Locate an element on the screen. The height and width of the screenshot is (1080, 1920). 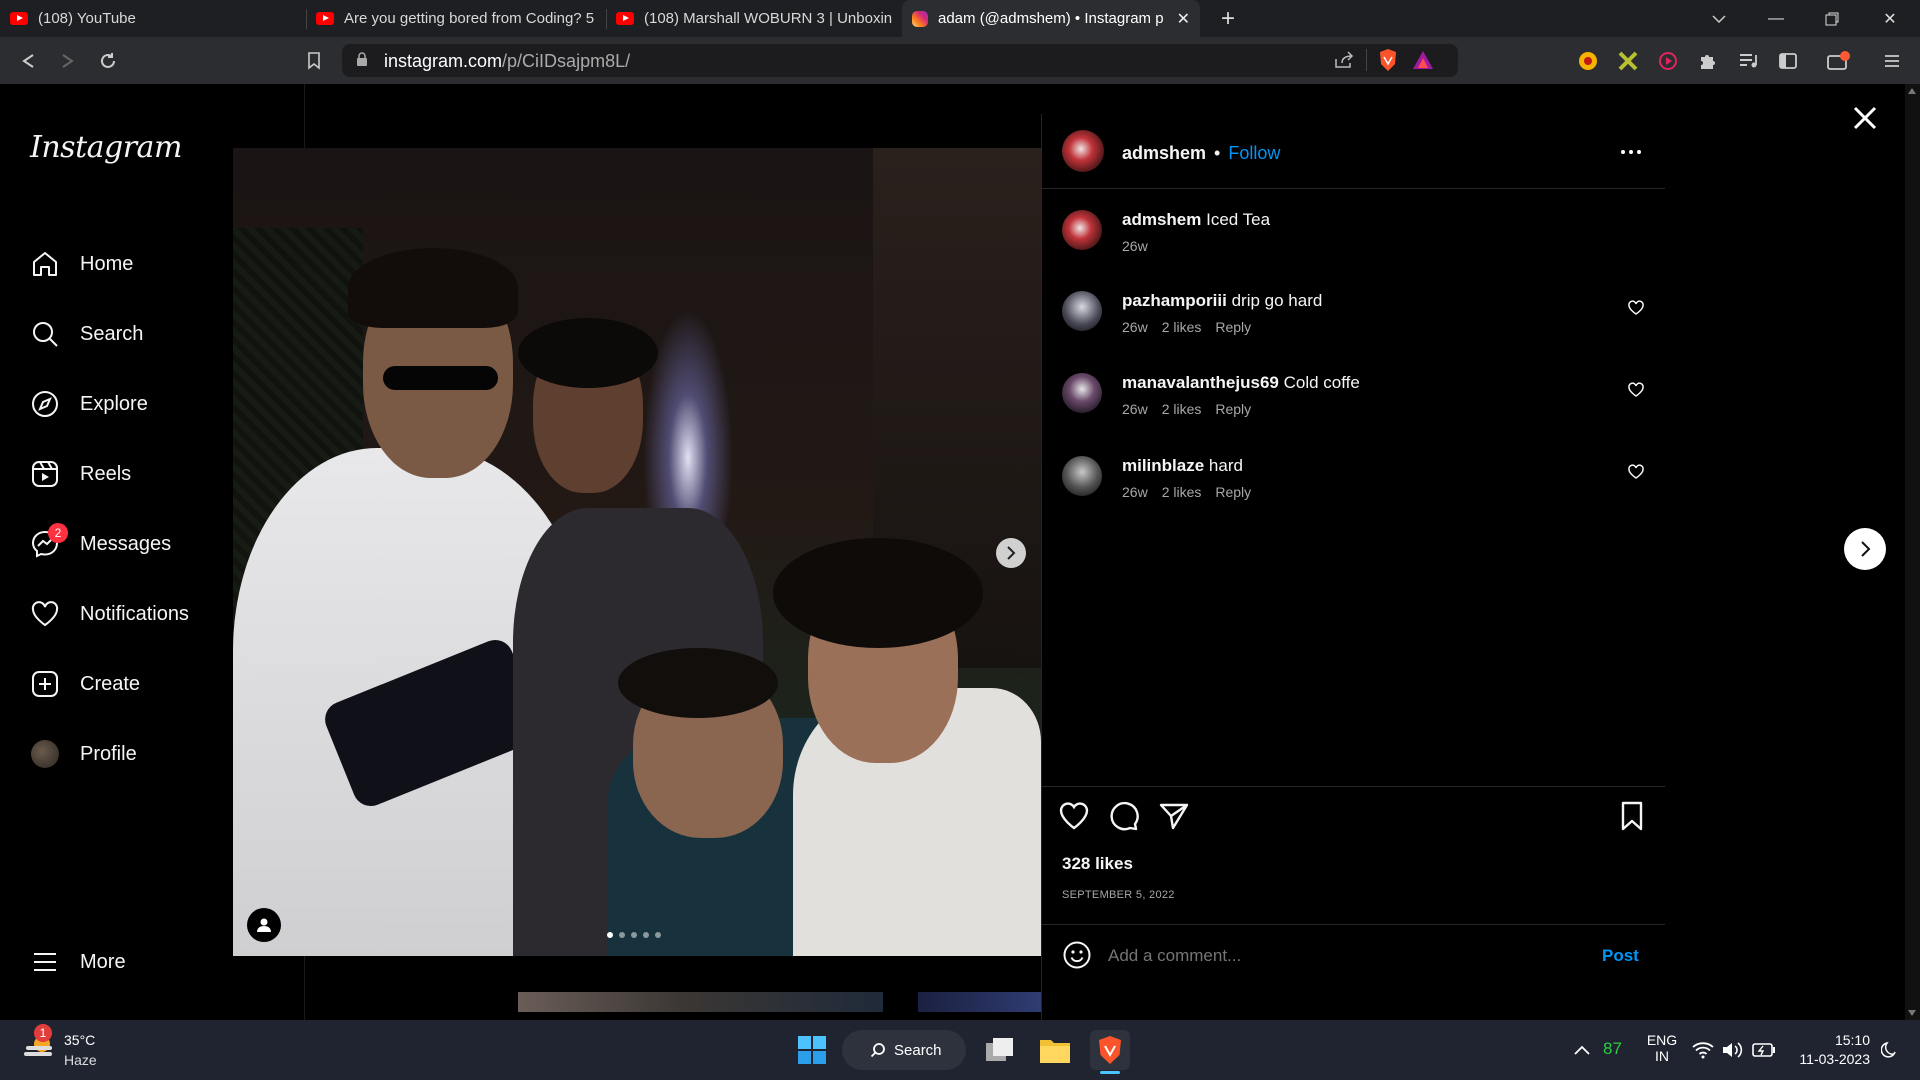
file-explorer-icon is located at coordinates (1055, 1050).